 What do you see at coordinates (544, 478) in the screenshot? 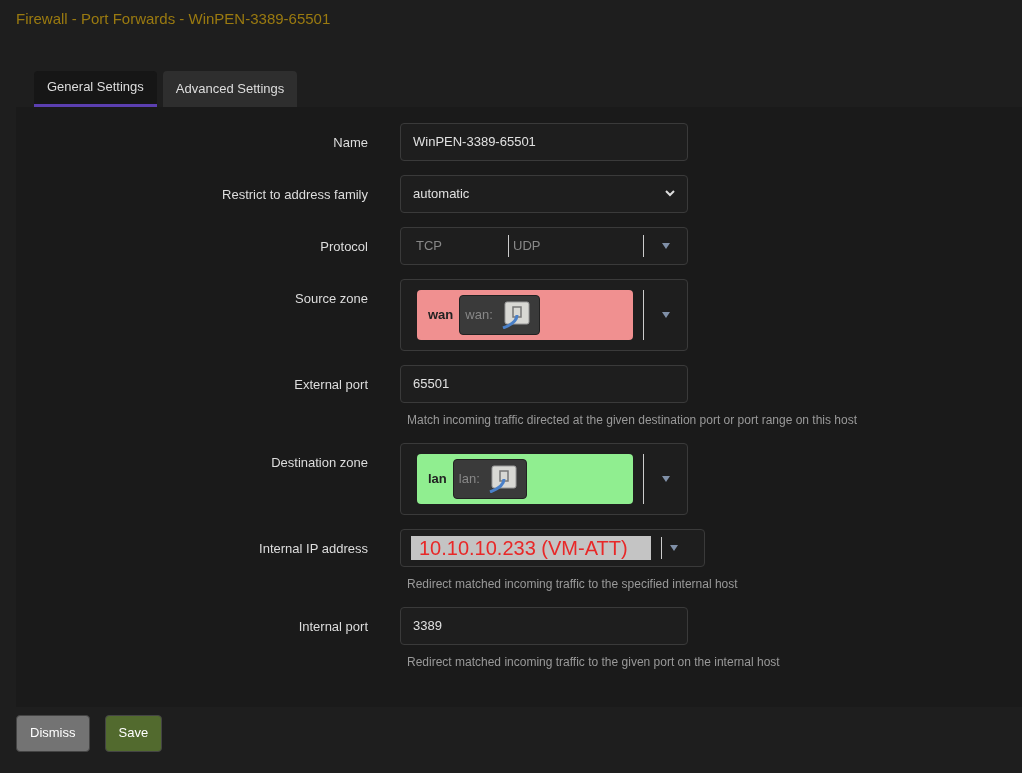
I see `zone-select: lan lan:` at bounding box center [544, 478].